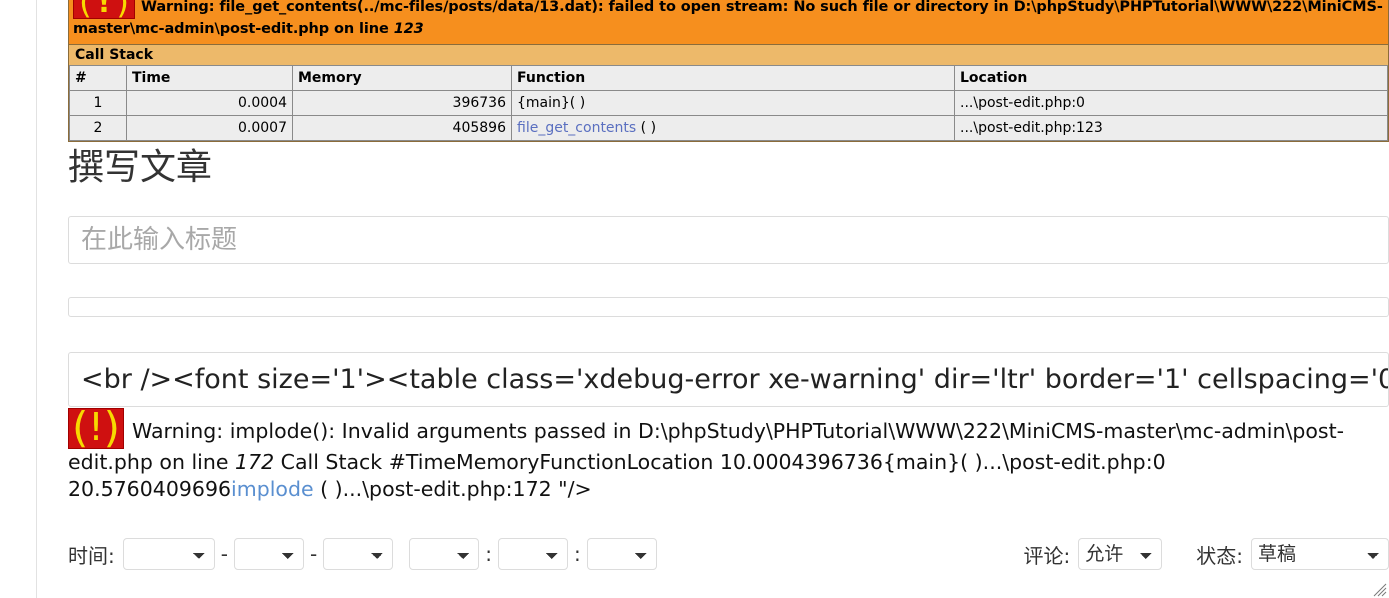 Image resolution: width=1389 pixels, height=598 pixels. I want to click on callstack-col-location: Location, so click(1171, 78).